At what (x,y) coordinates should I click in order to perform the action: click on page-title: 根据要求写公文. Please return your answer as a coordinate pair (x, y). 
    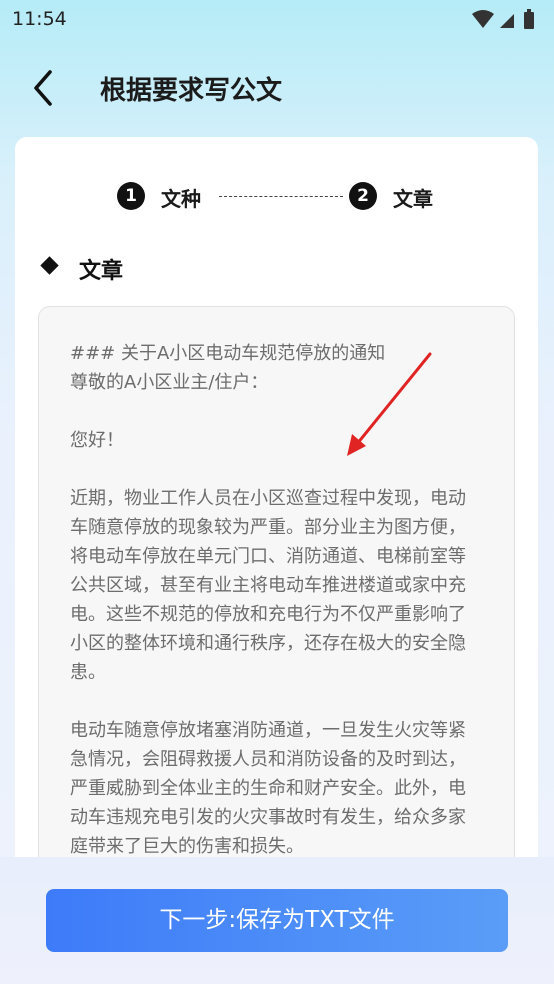
    Looking at the image, I should click on (191, 91).